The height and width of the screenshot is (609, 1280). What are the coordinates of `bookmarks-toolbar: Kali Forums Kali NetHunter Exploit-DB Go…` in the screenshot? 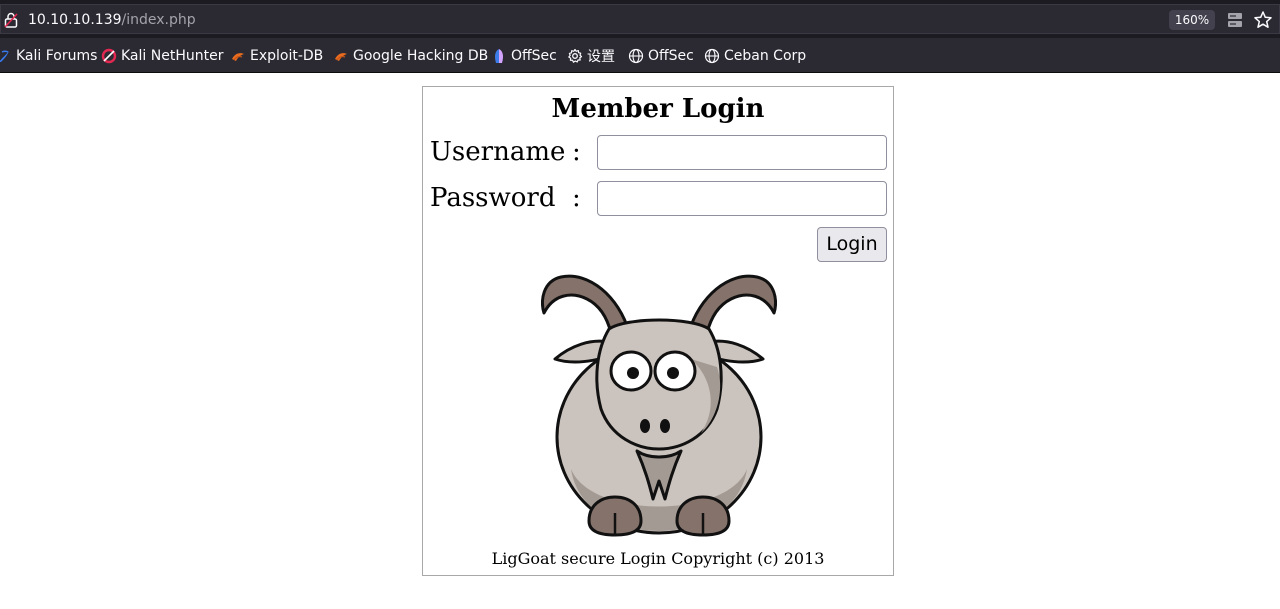 It's located at (640, 55).